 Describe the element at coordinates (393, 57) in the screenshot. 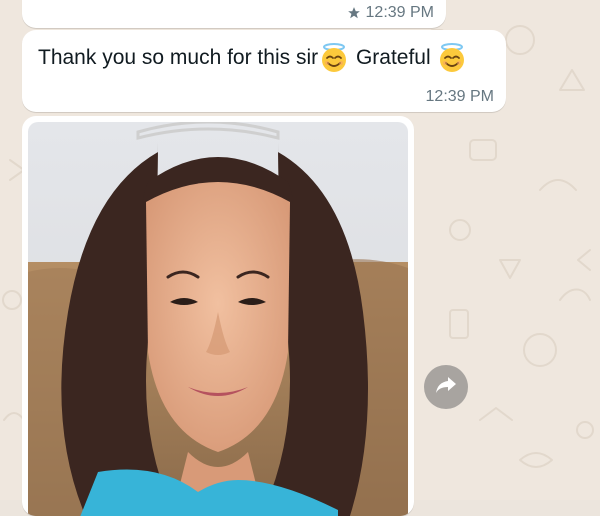

I see `message-text-part2: Grateful` at that location.